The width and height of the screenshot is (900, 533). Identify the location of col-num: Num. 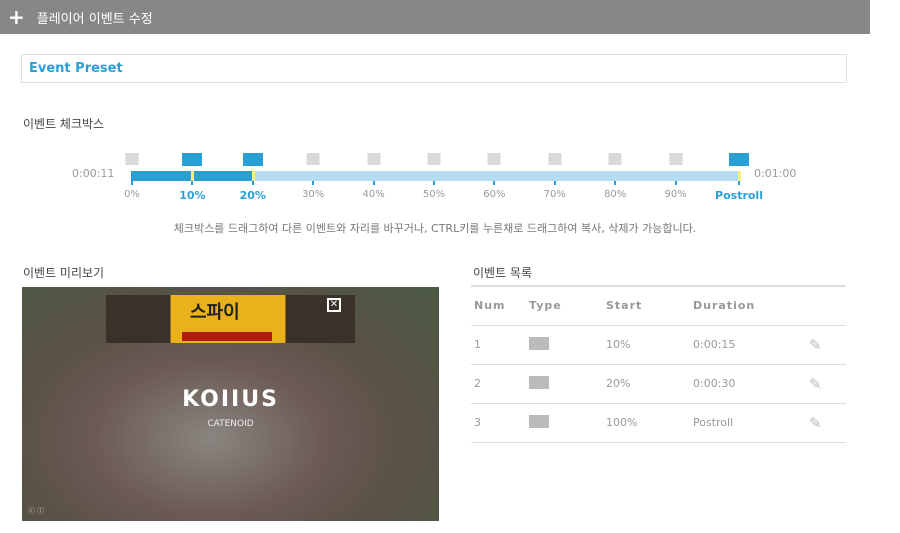
(498, 306).